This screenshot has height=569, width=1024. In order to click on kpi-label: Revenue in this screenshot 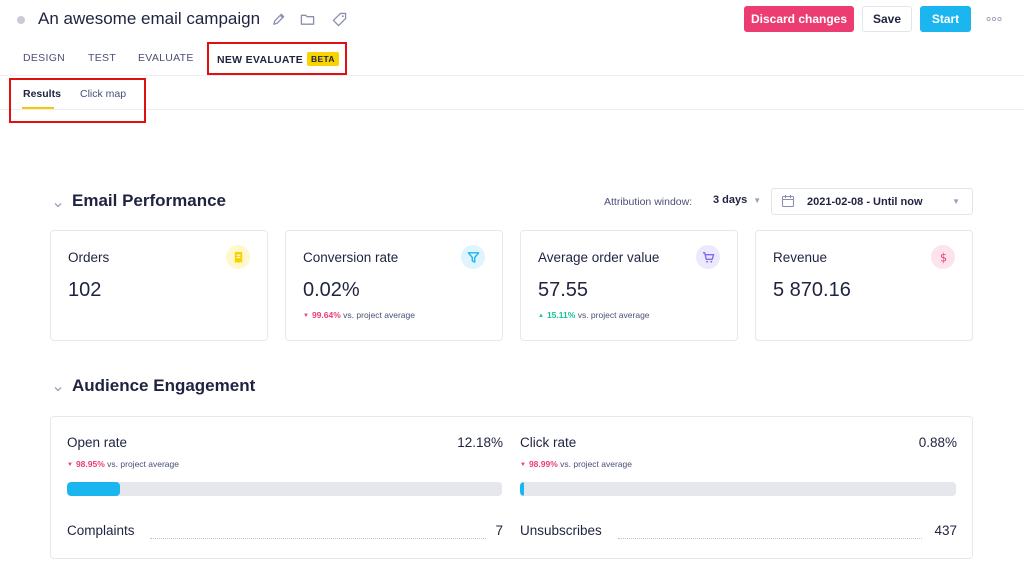, I will do `click(800, 257)`.